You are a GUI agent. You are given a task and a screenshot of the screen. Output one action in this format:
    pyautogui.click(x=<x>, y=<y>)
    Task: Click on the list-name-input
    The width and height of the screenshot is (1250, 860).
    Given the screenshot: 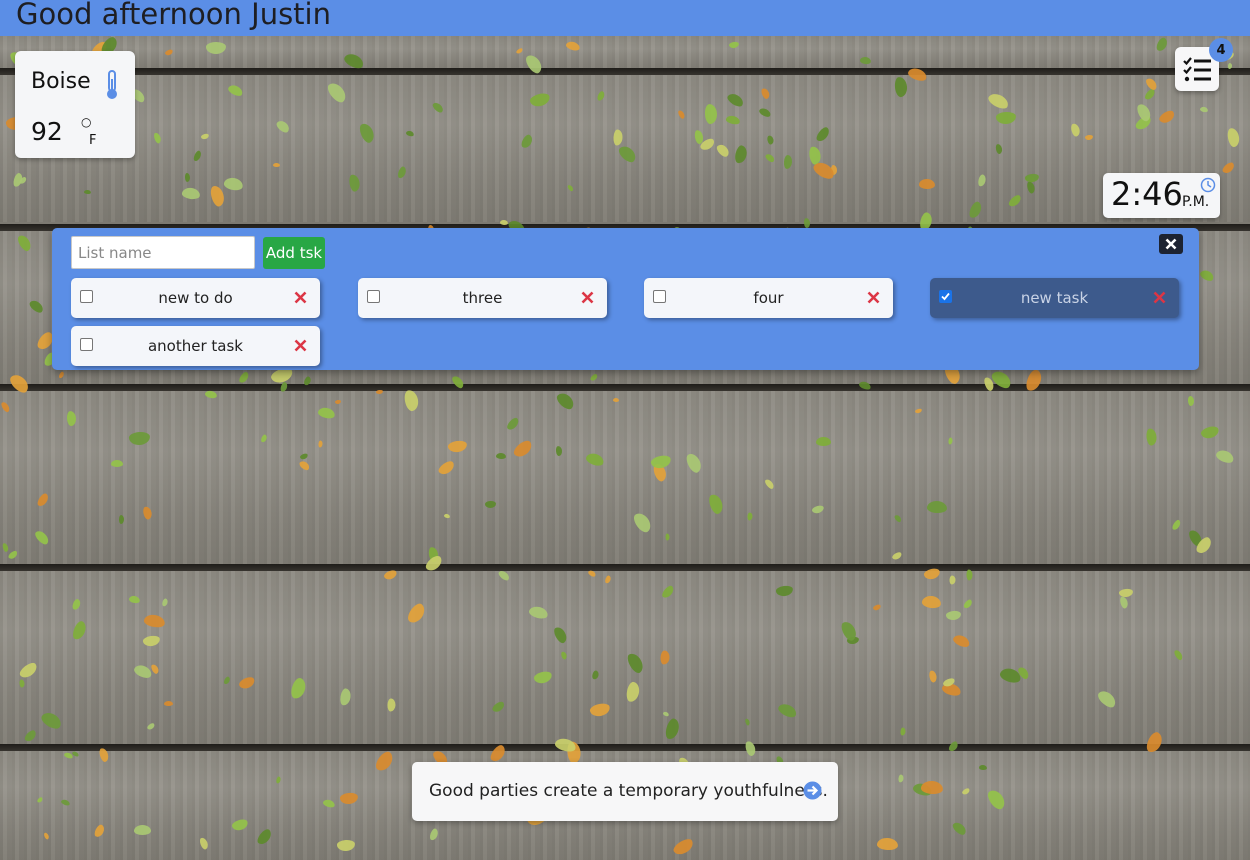 What is the action you would take?
    pyautogui.click(x=163, y=252)
    